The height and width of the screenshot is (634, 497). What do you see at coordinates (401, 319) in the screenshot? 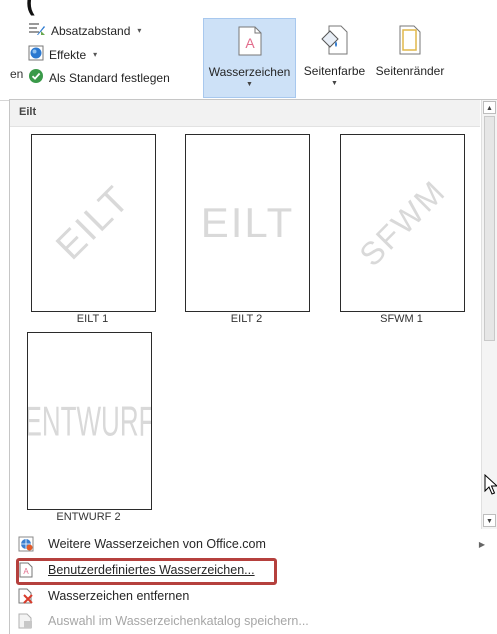
I see `thumbnail-label: SFWM 1` at bounding box center [401, 319].